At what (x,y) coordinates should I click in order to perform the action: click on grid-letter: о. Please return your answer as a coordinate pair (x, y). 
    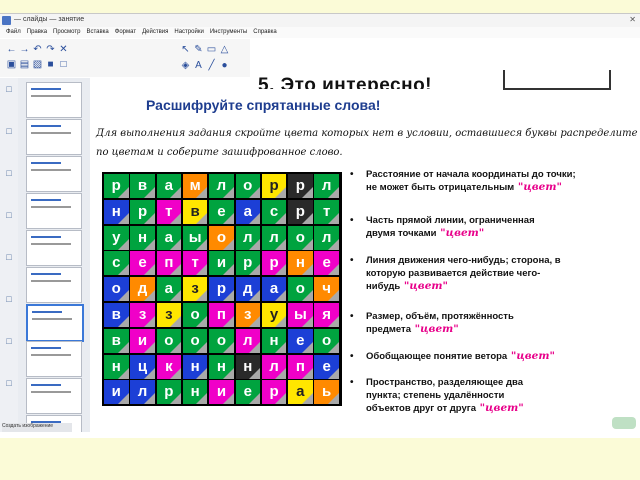
    Looking at the image, I should click on (300, 289).